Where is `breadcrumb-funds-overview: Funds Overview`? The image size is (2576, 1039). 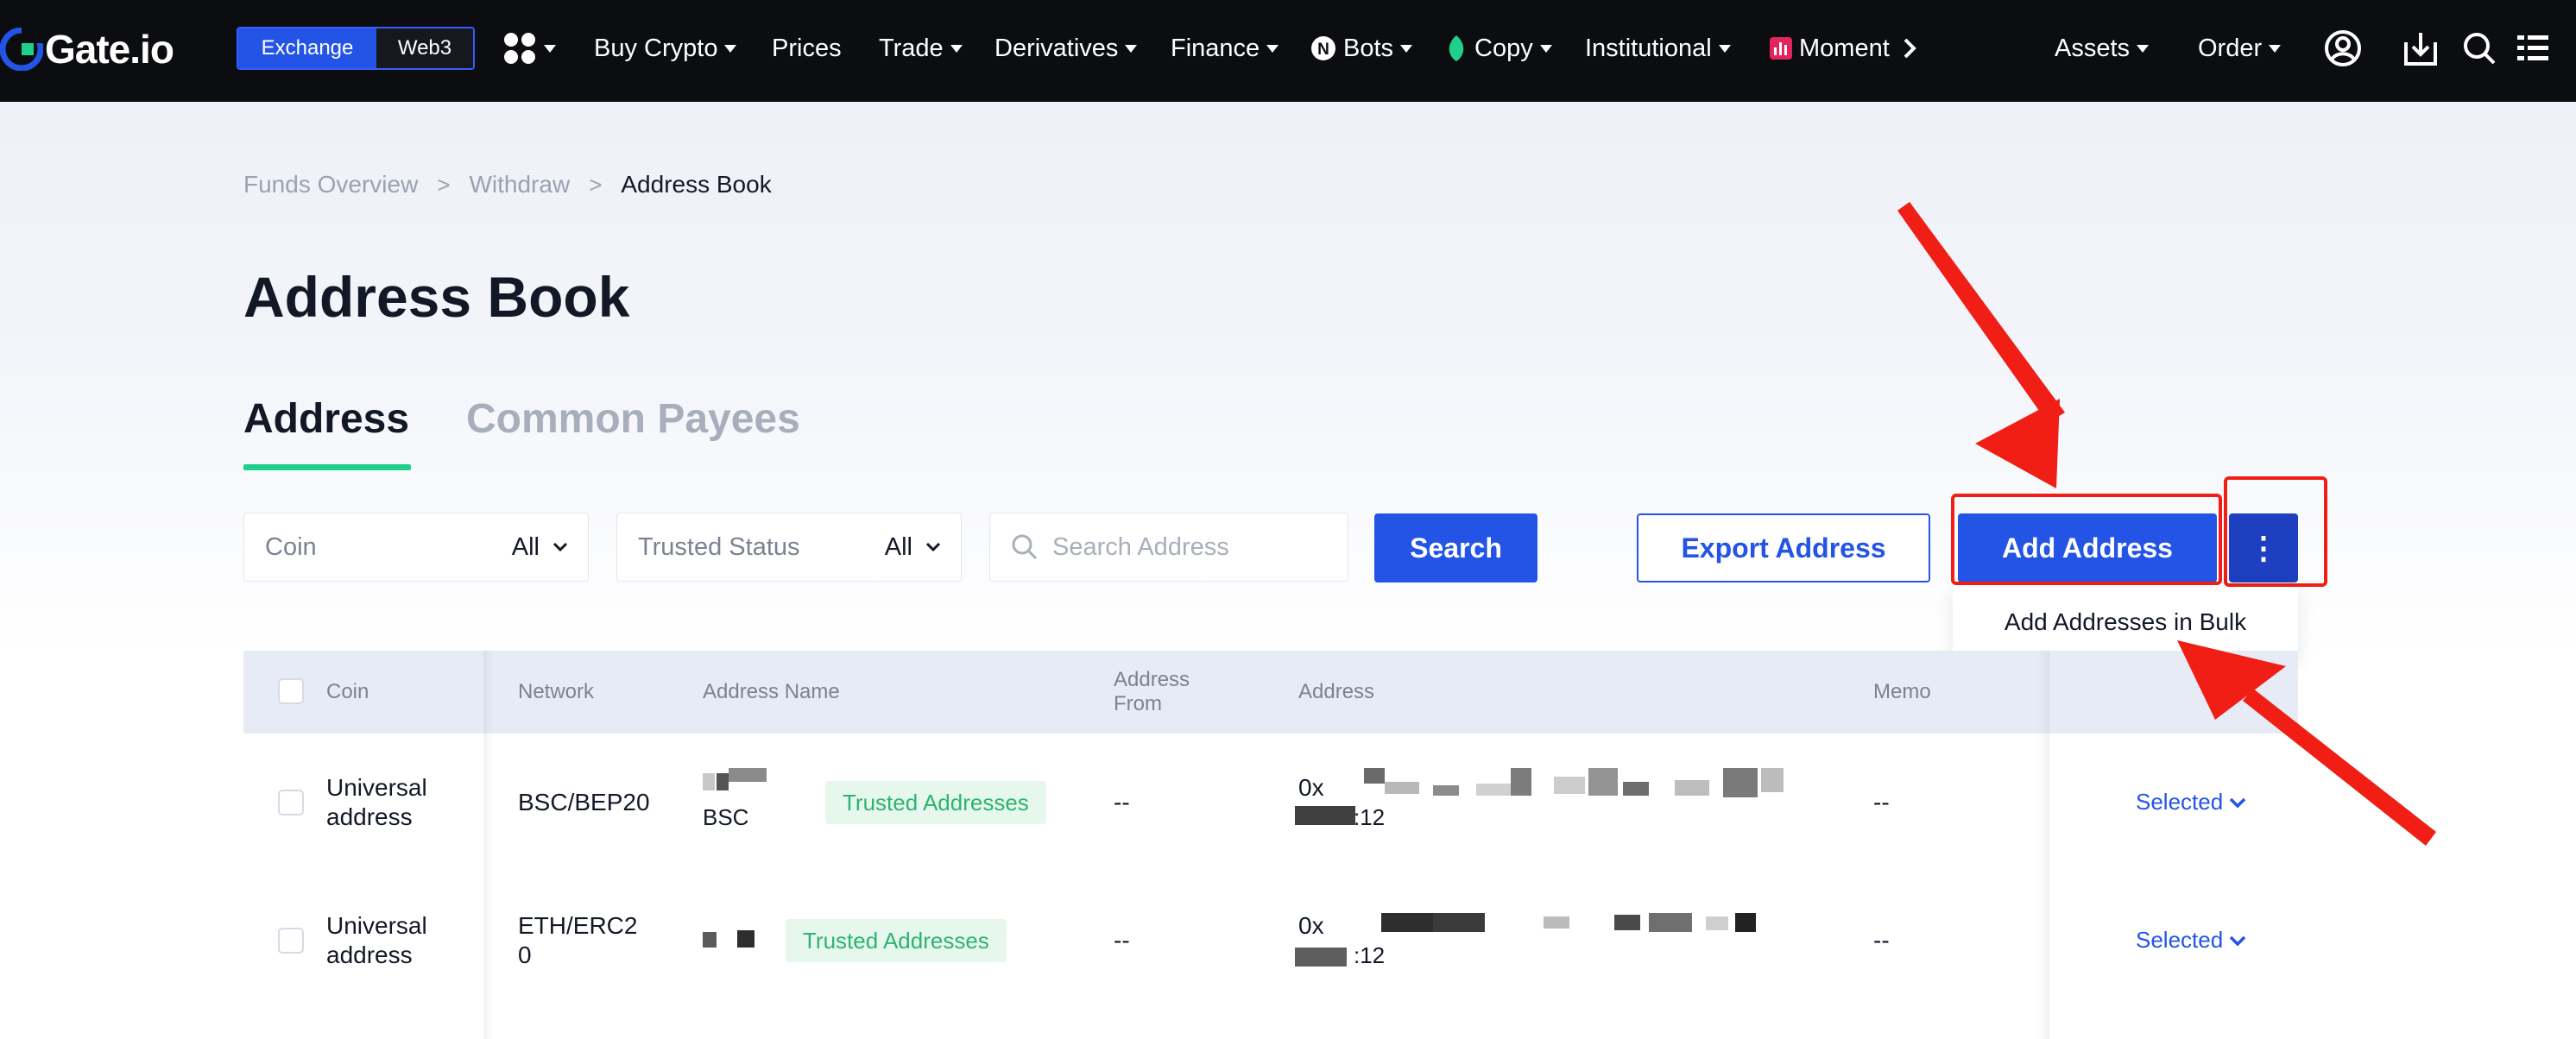 breadcrumb-funds-overview: Funds Overview is located at coordinates (330, 184).